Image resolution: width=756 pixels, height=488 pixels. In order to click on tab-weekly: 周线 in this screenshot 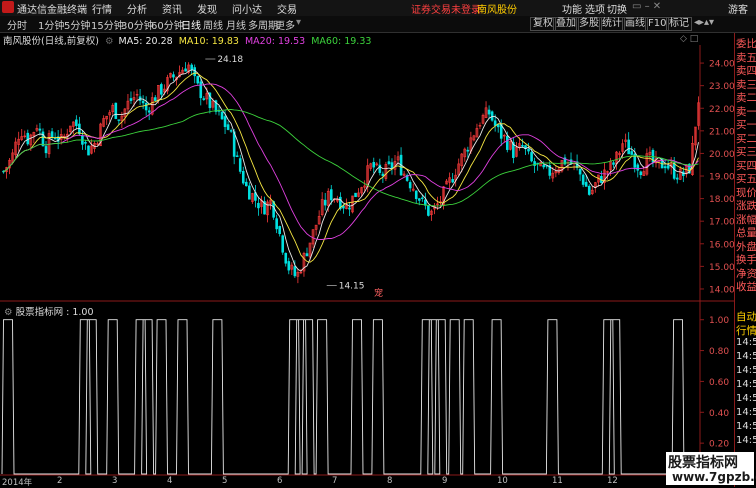, I will do `click(213, 24)`.